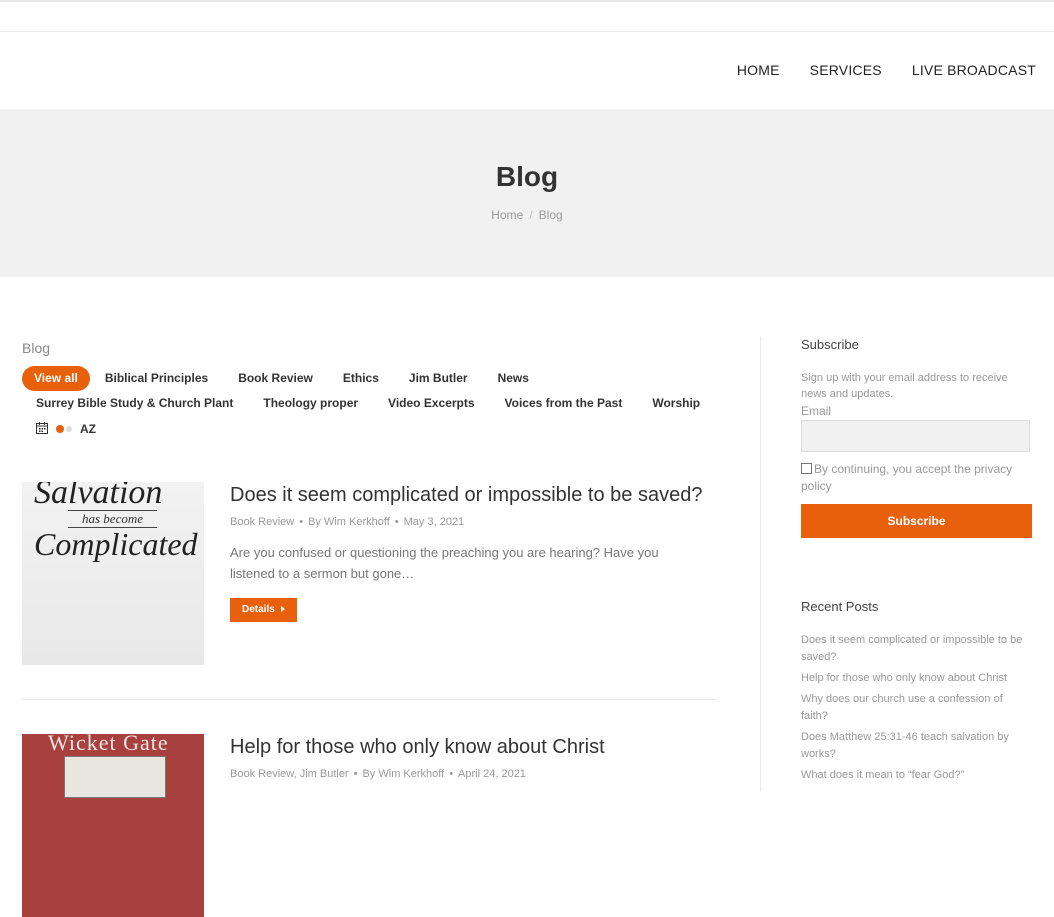  I want to click on sort-toggle, so click(64, 429).